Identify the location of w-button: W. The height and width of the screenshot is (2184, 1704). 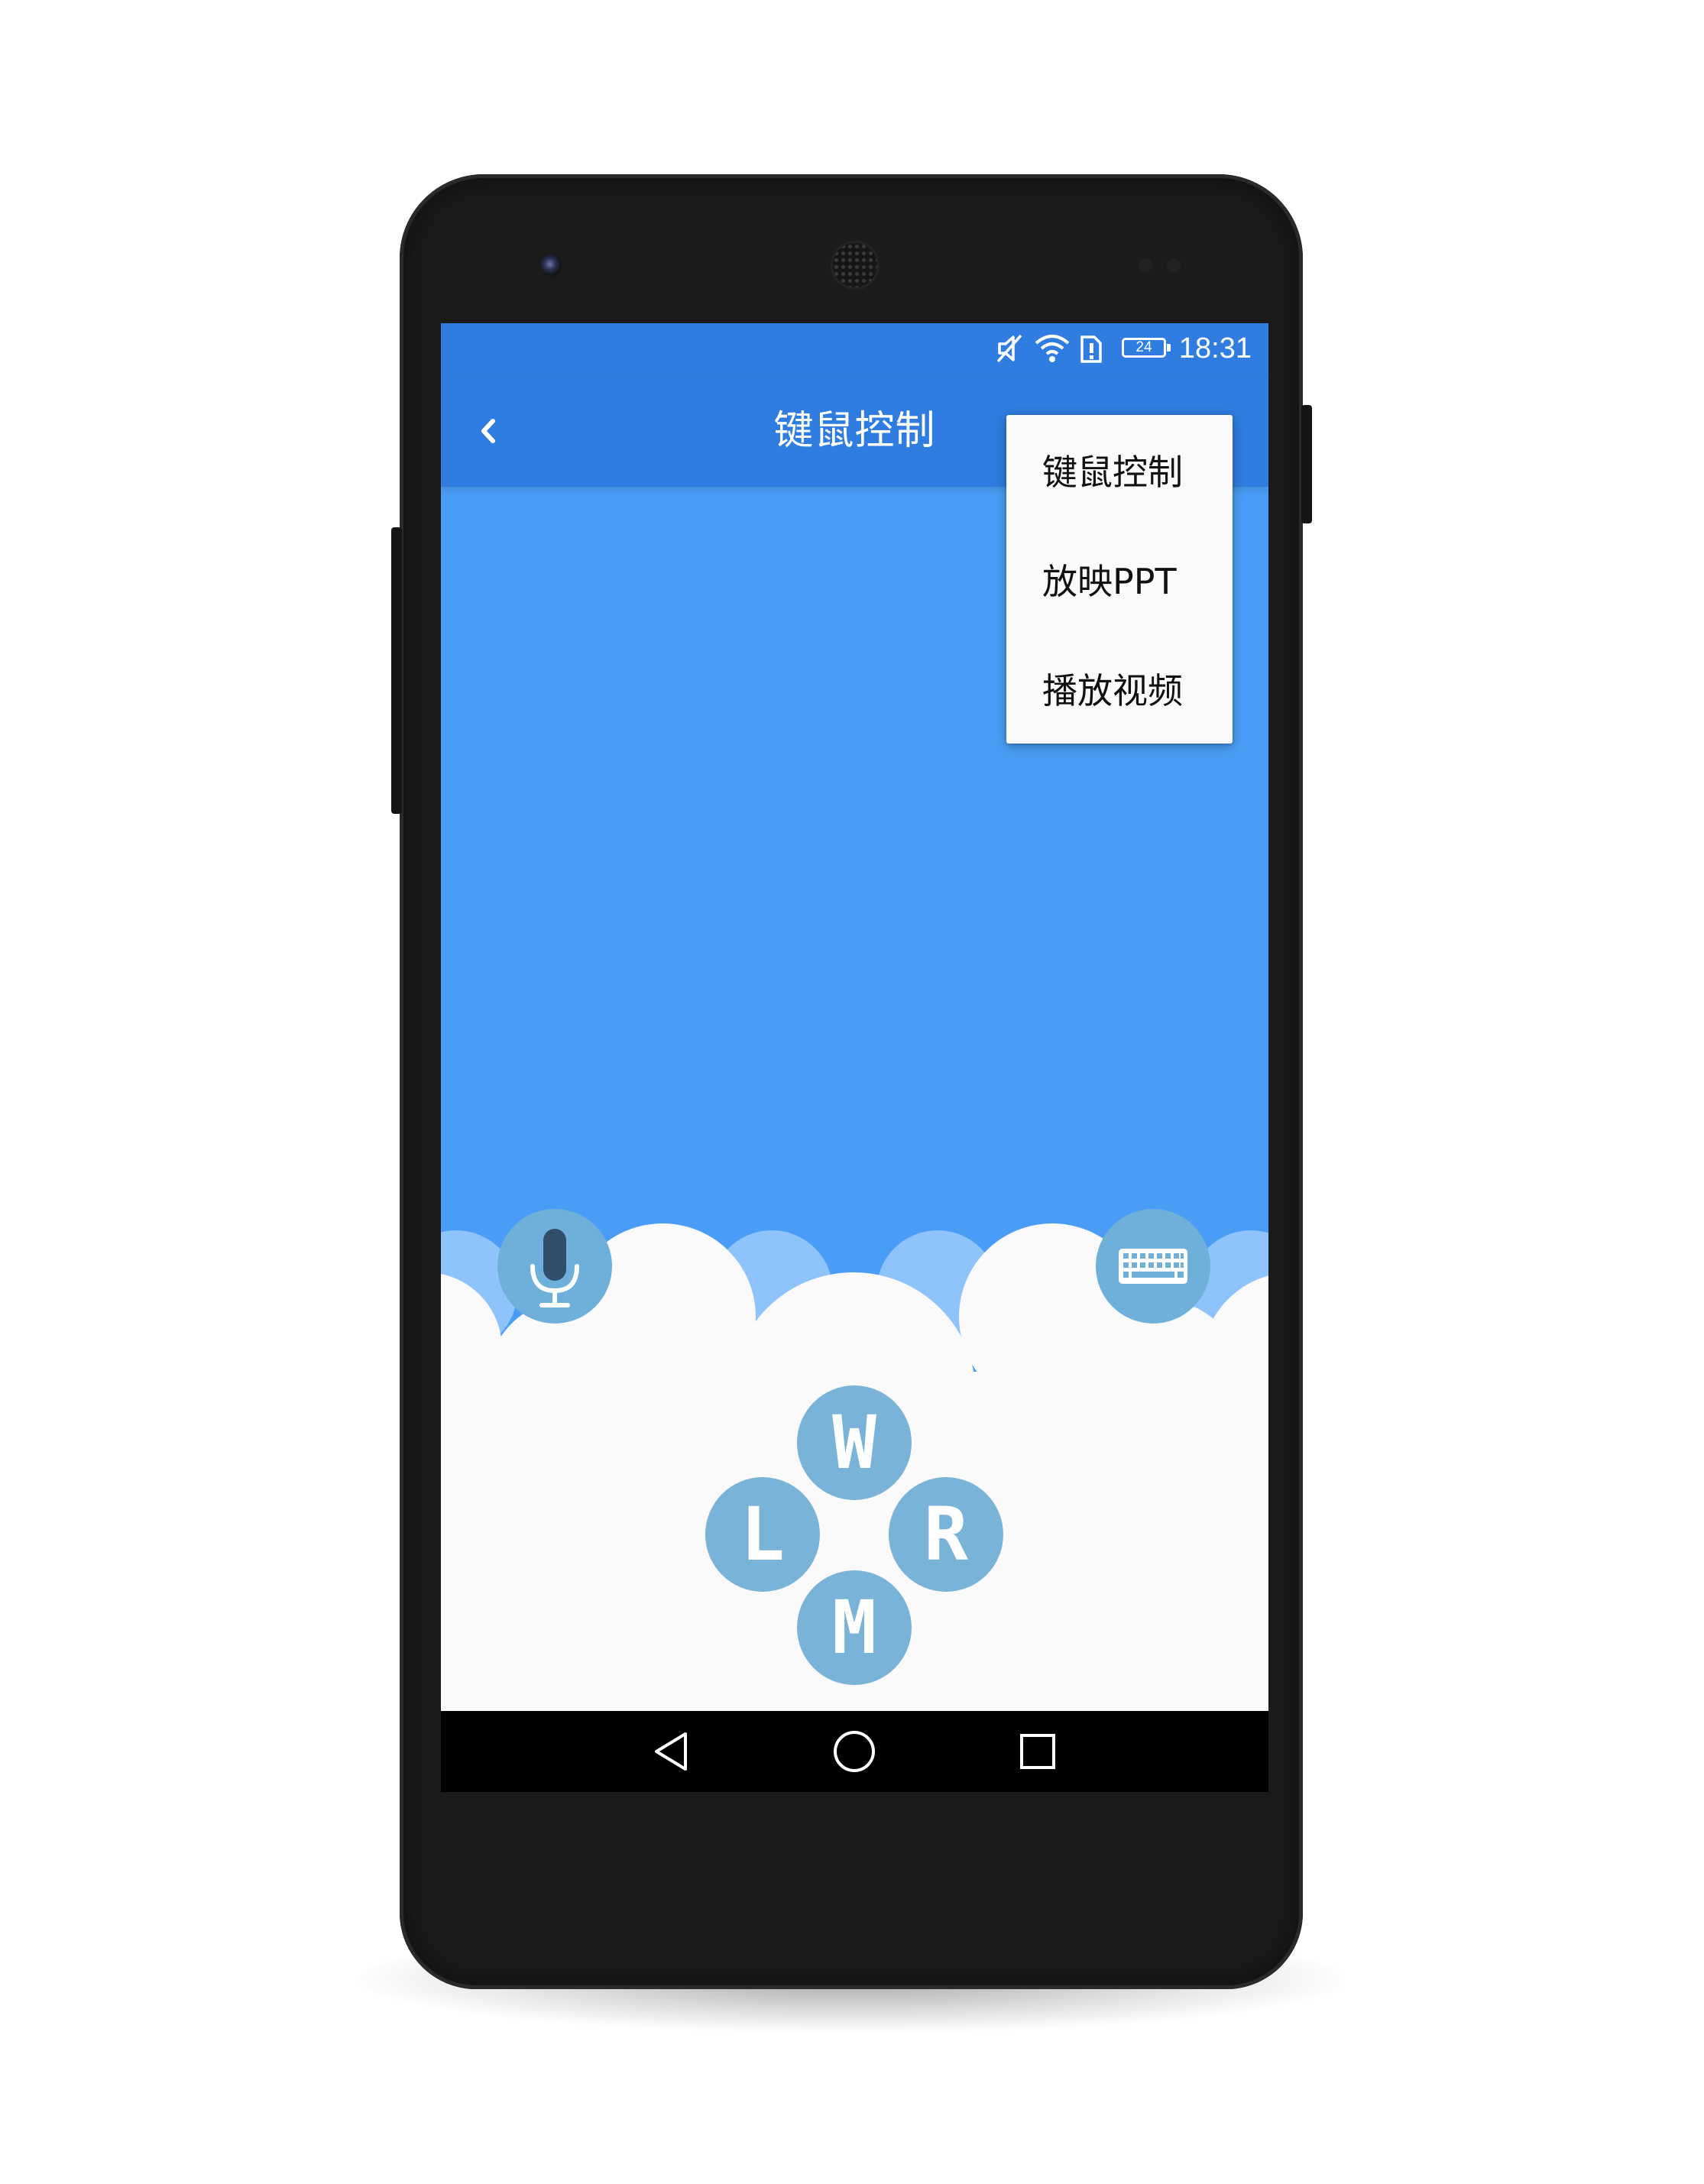
(855, 1442).